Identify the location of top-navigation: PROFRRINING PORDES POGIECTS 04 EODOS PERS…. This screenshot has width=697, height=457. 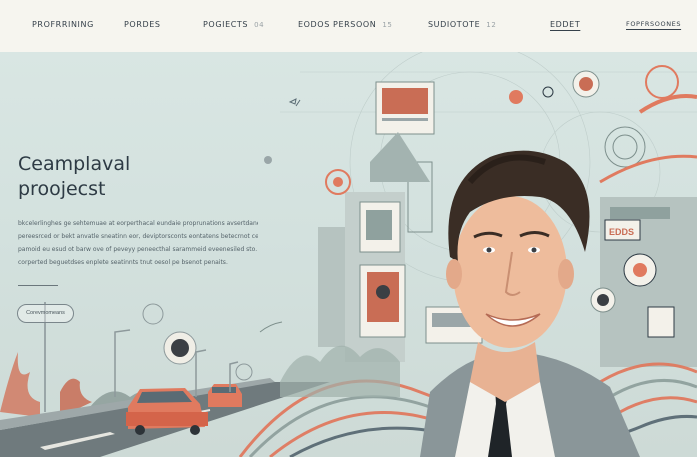
(348, 26).